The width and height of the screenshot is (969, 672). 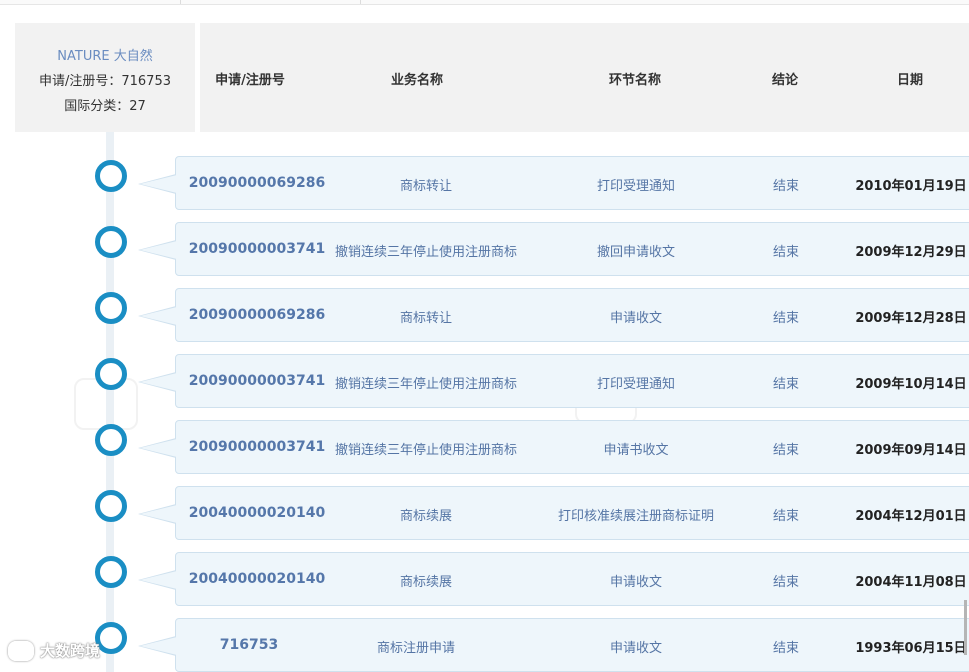 I want to click on international-class: 国际分类：27, so click(x=105, y=106).